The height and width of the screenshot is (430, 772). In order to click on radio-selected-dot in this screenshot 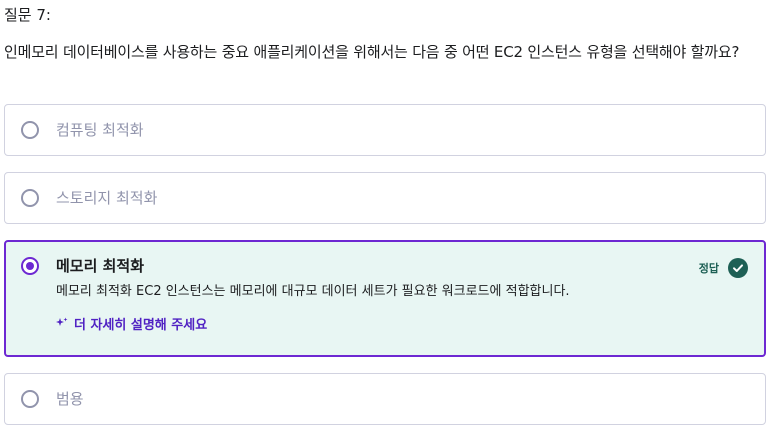, I will do `click(30, 266)`.